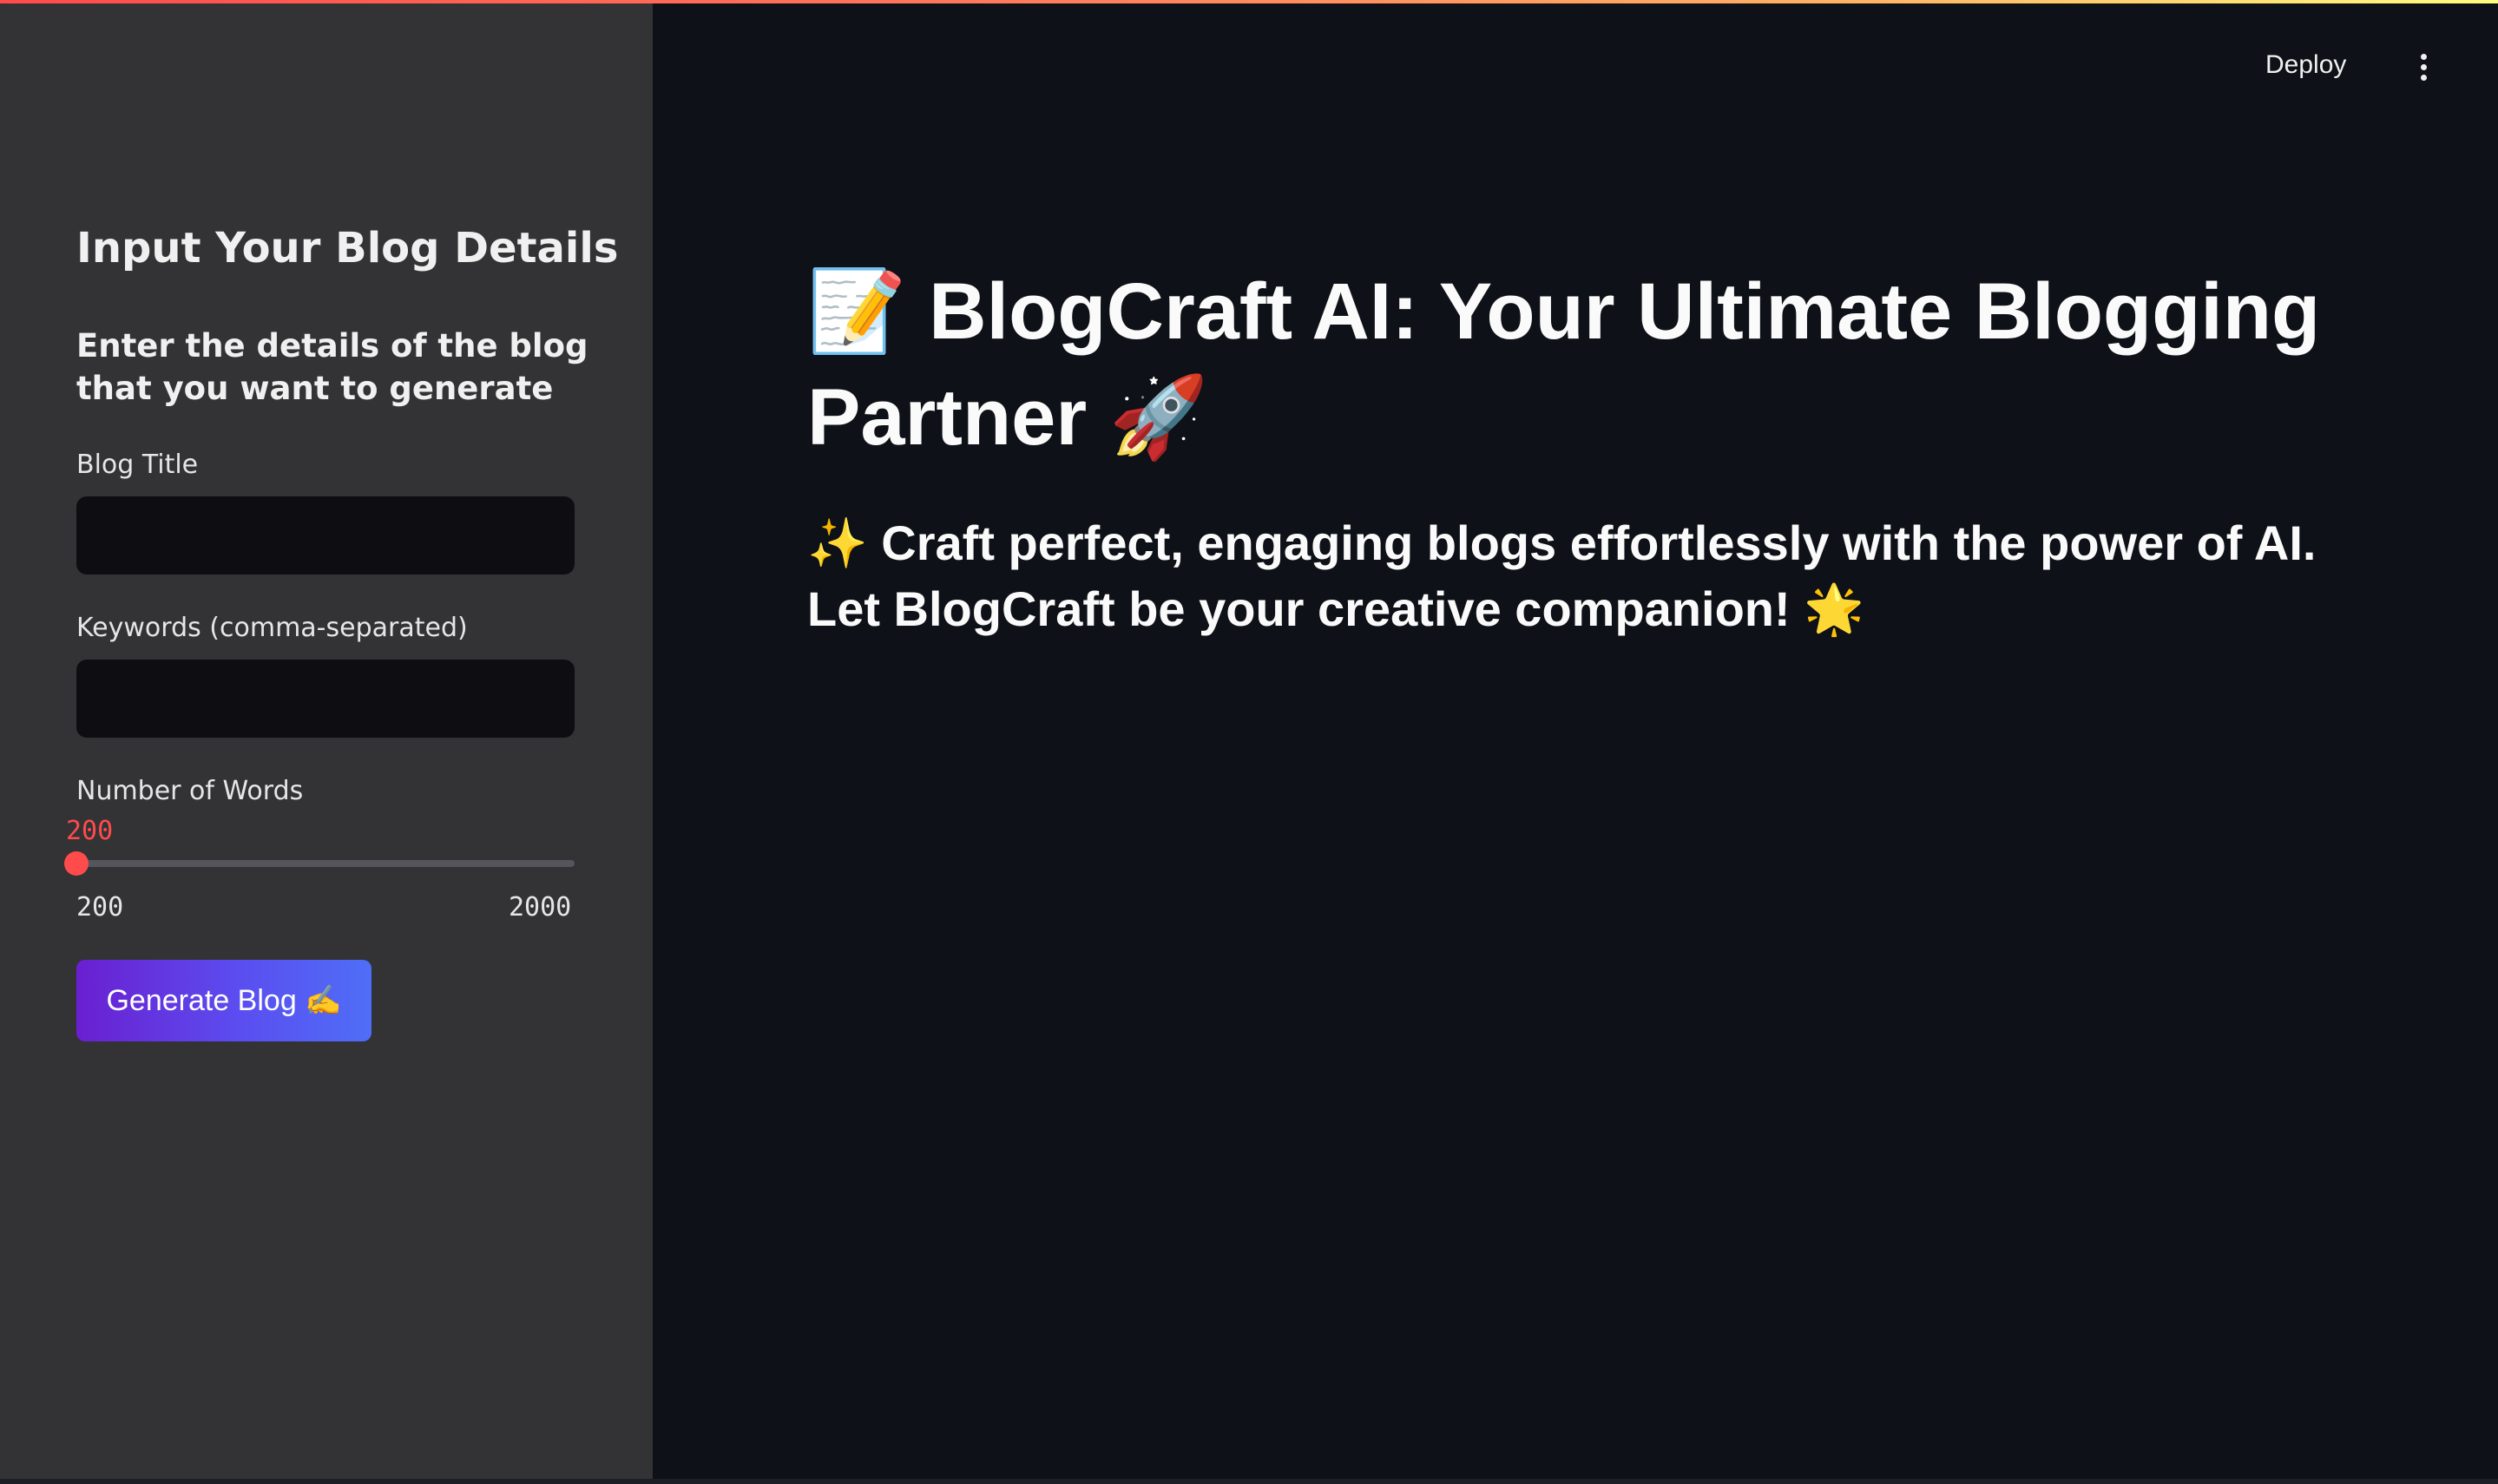 Image resolution: width=2498 pixels, height=1484 pixels. What do you see at coordinates (325, 535) in the screenshot?
I see `blog-title-input` at bounding box center [325, 535].